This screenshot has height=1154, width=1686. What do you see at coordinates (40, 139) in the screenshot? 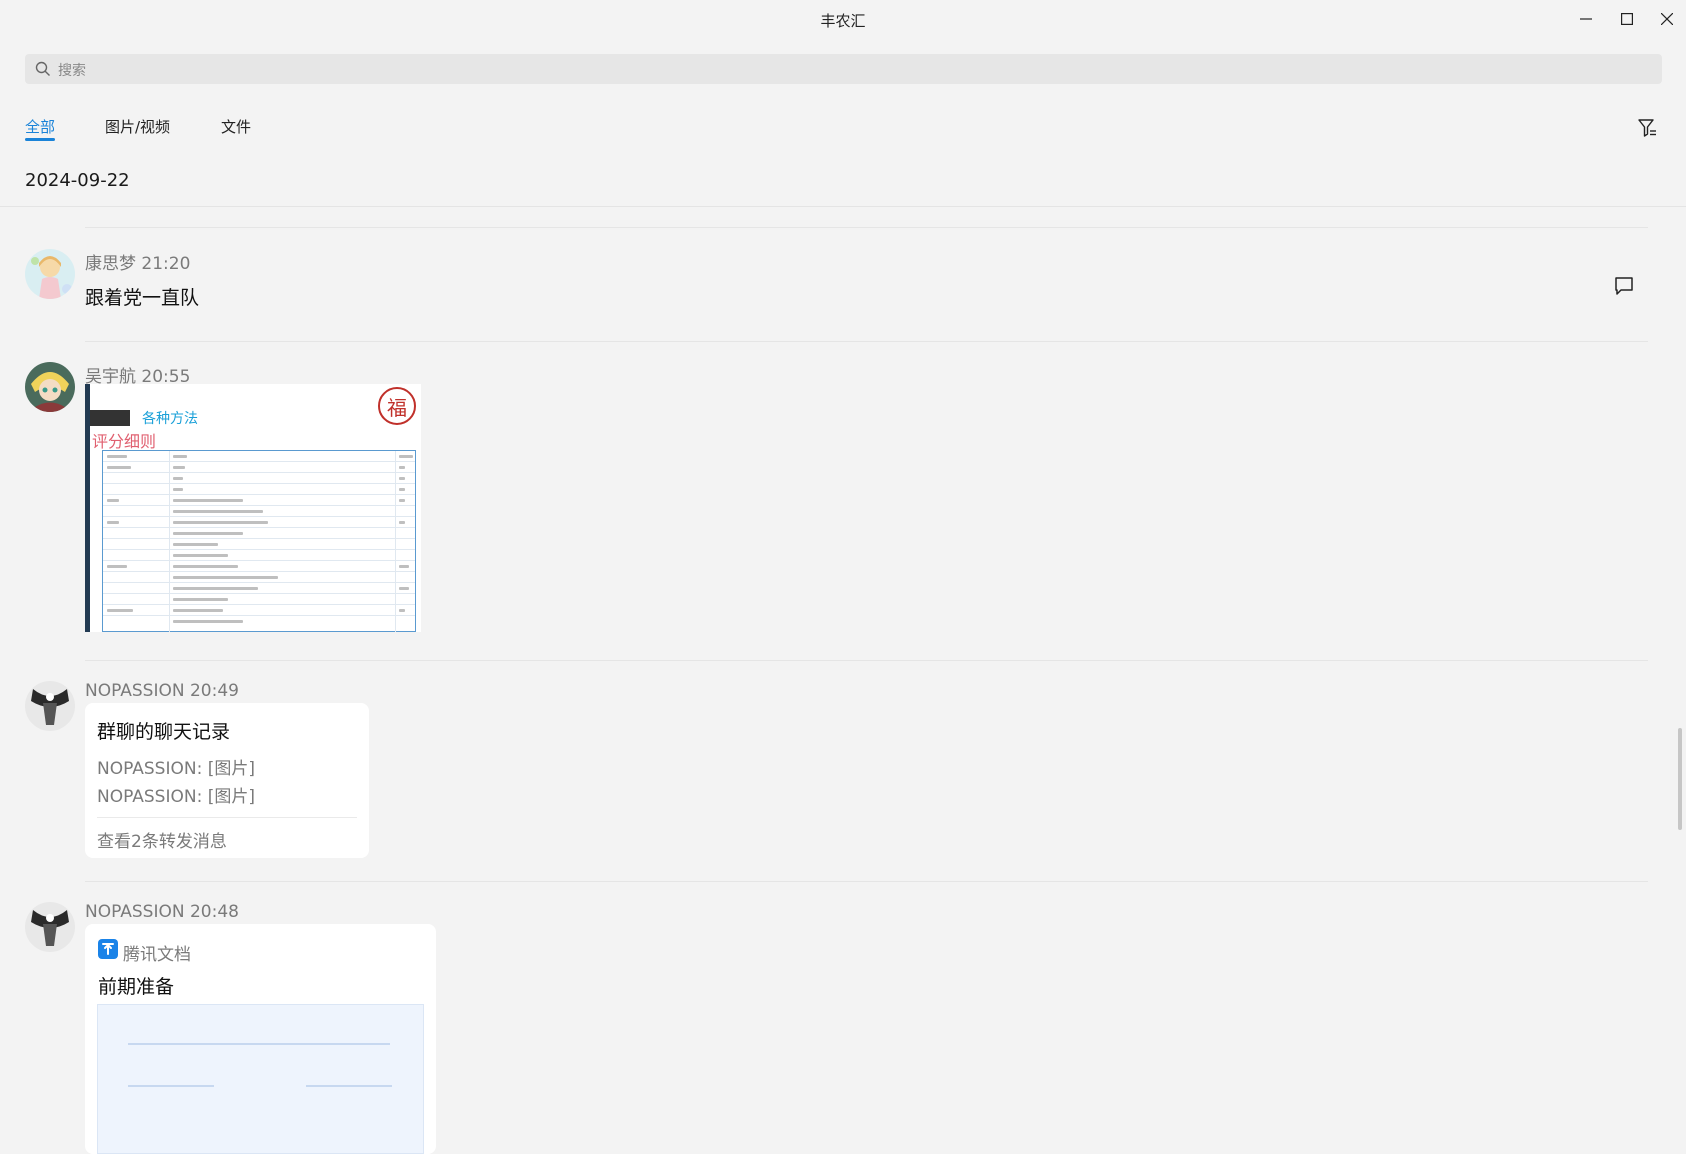
I see `tab-active-indicator` at bounding box center [40, 139].